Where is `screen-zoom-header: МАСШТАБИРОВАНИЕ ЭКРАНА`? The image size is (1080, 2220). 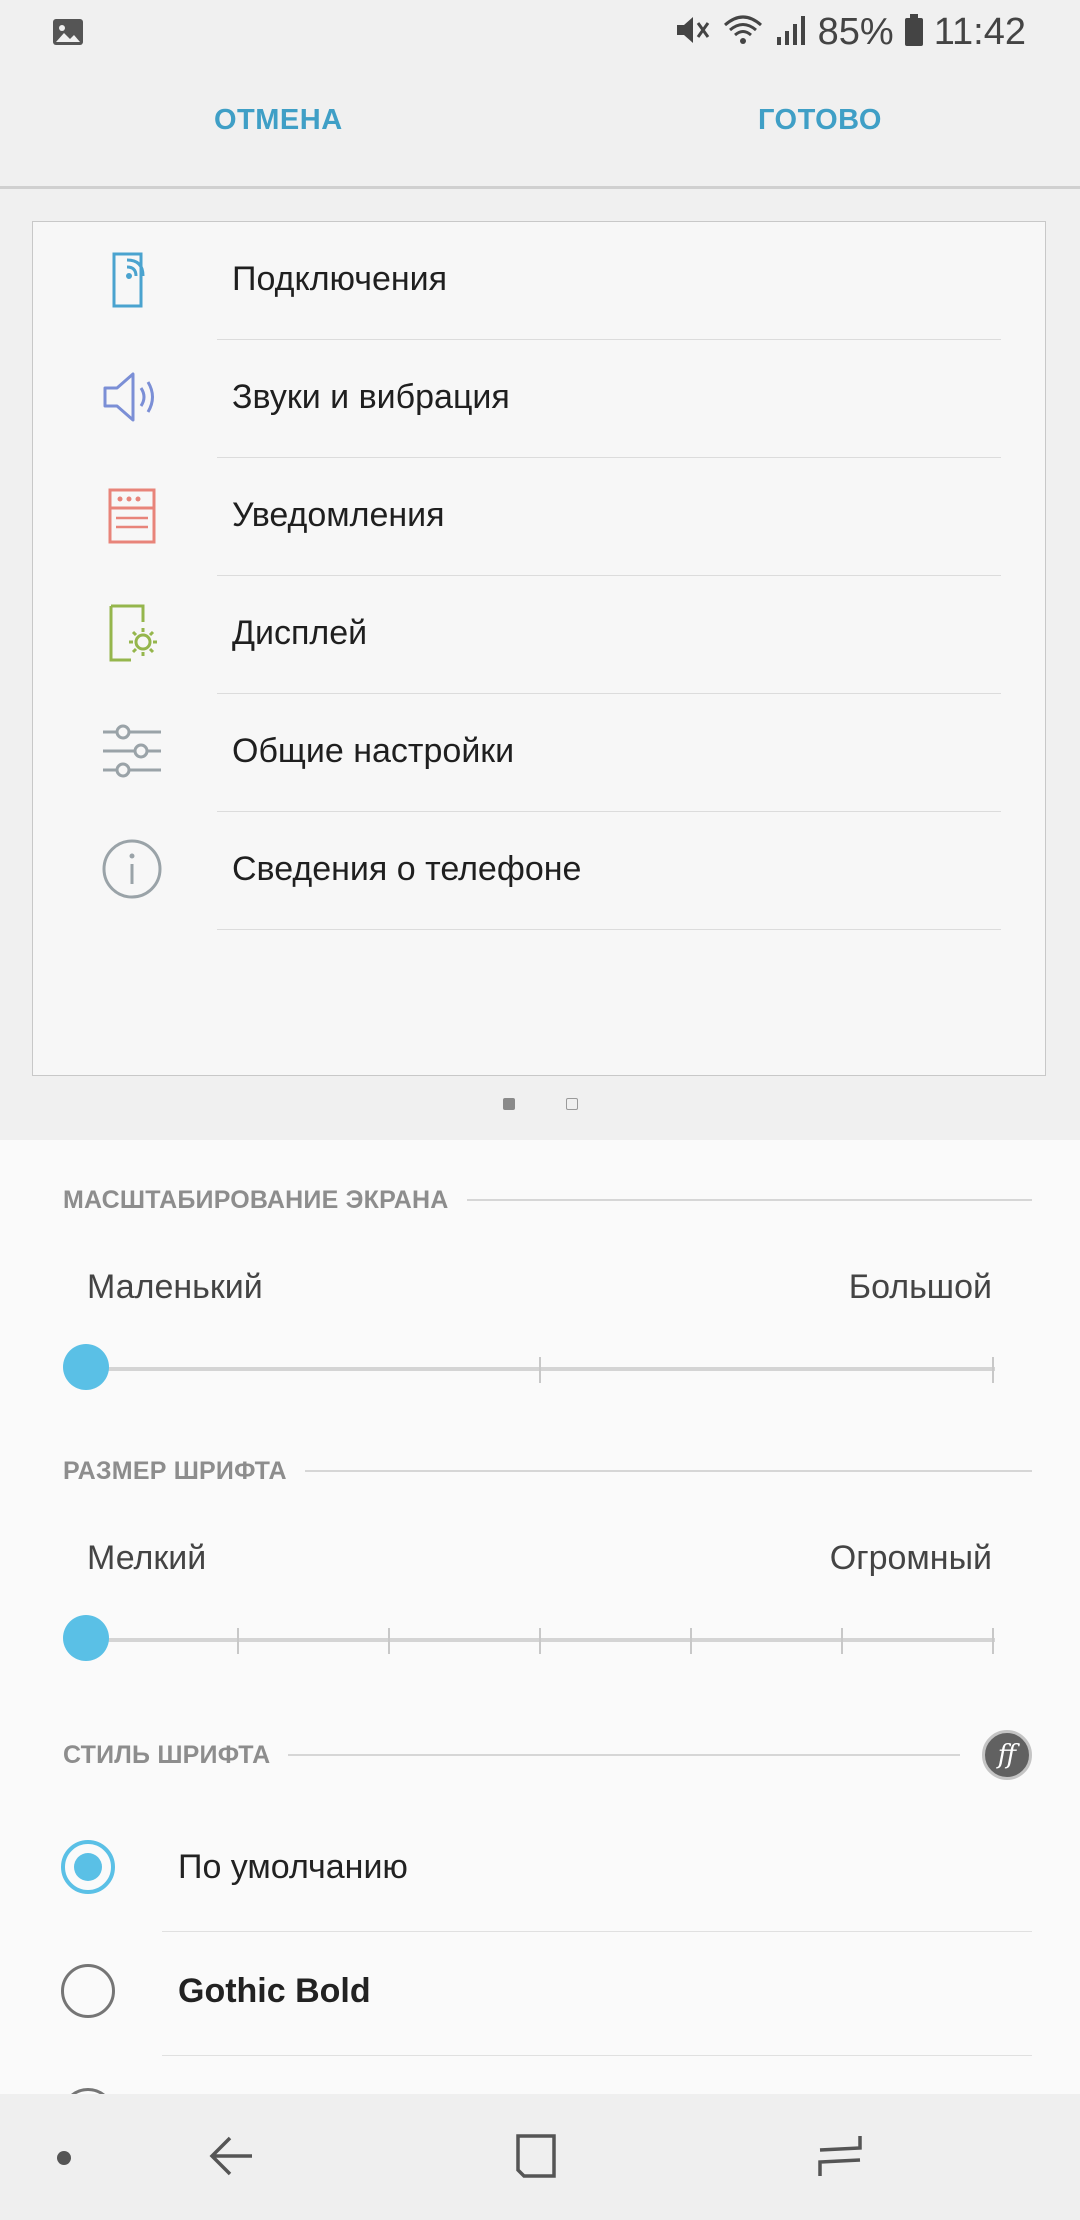 screen-zoom-header: МАСШТАБИРОВАНИЕ ЭКРАНА is located at coordinates (547, 1200).